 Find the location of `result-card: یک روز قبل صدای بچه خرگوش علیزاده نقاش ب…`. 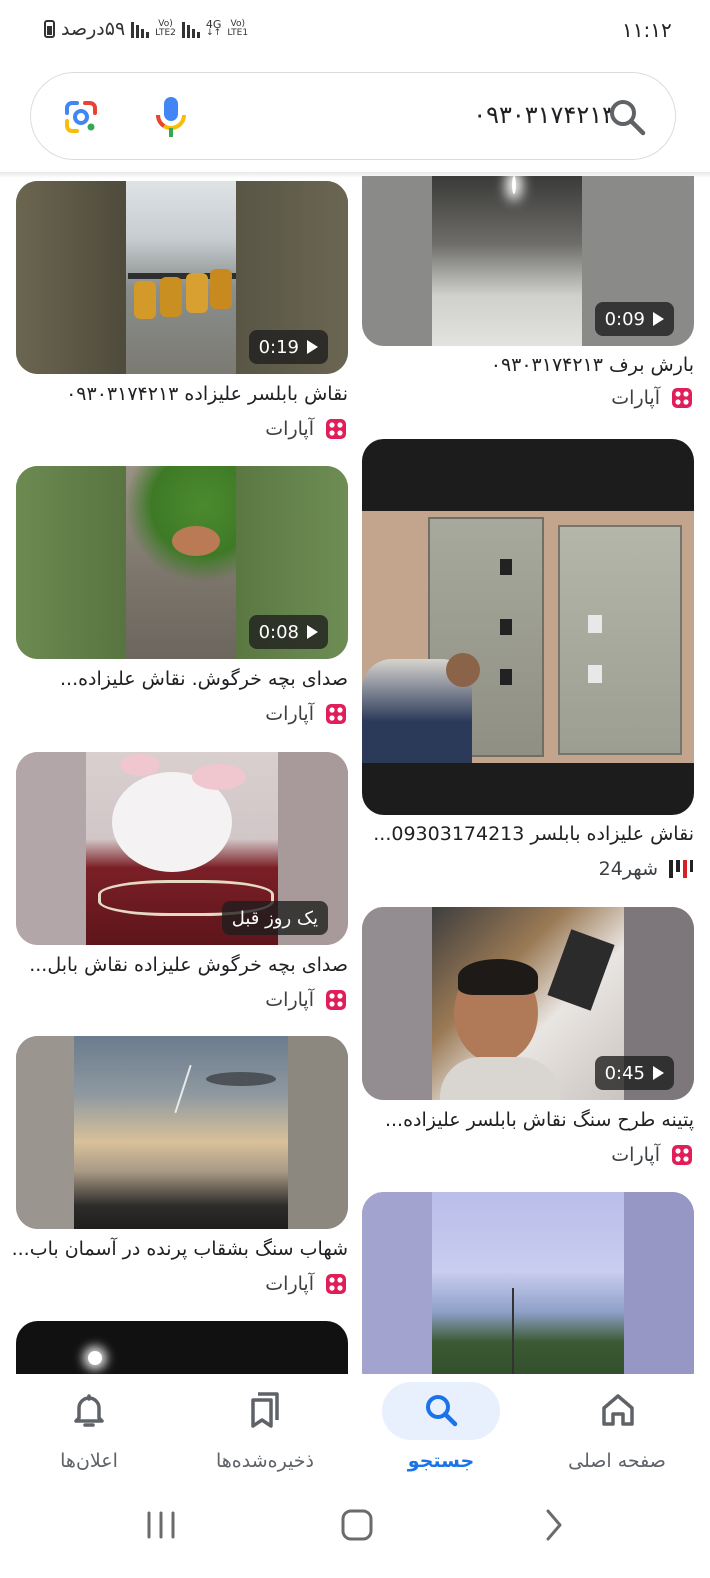

result-card: یک روز قبل صدای بچه خرگوش علیزاده نقاش ب… is located at coordinates (182, 882).